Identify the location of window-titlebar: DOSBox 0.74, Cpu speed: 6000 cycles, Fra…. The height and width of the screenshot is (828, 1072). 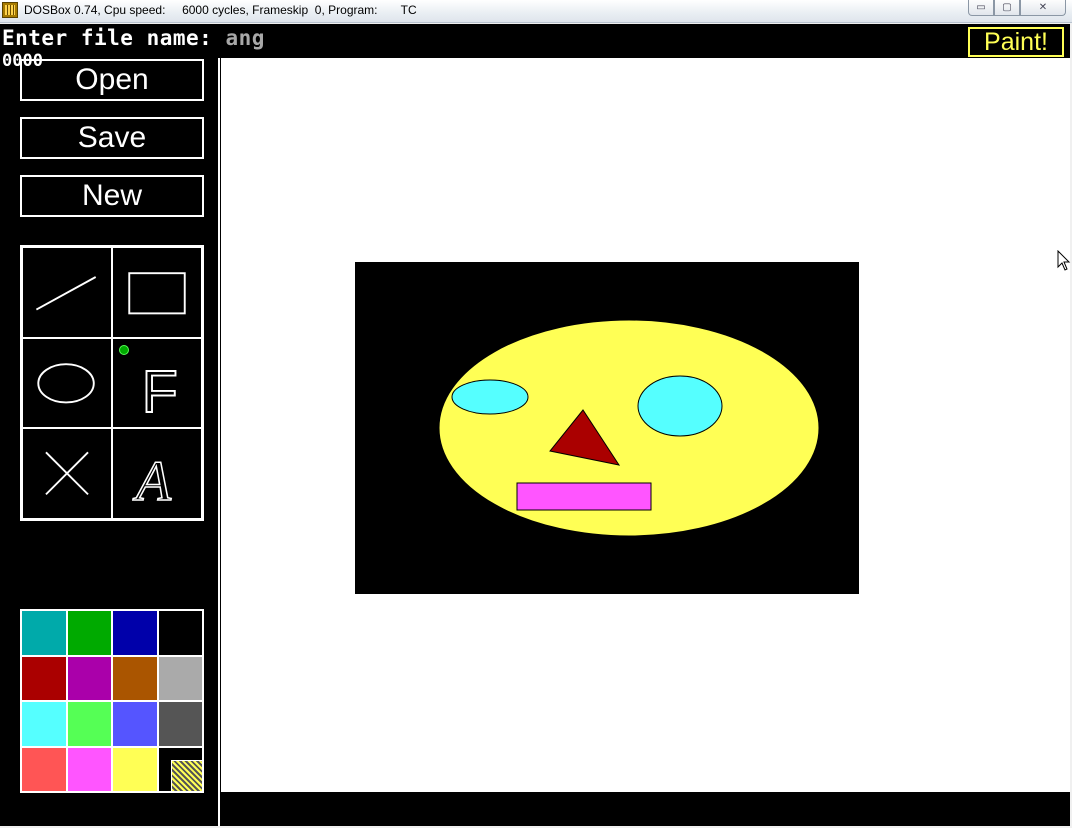
(536, 11).